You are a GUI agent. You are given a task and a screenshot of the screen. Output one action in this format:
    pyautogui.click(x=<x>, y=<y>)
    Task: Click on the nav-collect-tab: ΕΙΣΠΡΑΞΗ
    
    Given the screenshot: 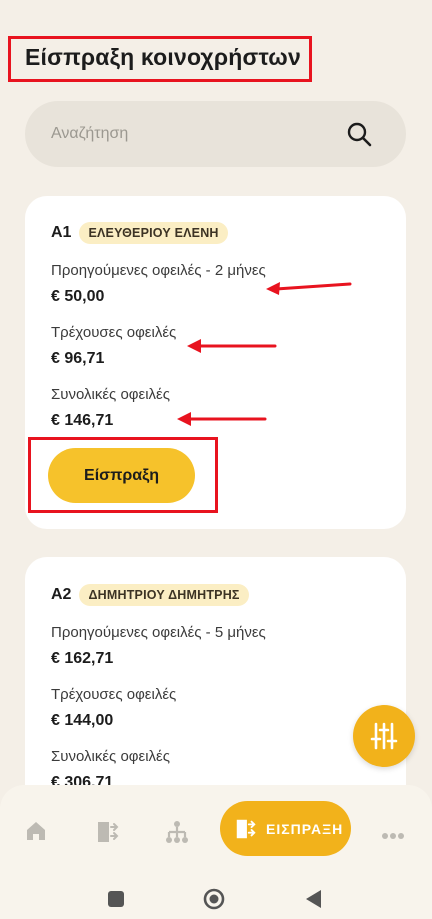 What is the action you would take?
    pyautogui.click(x=285, y=828)
    